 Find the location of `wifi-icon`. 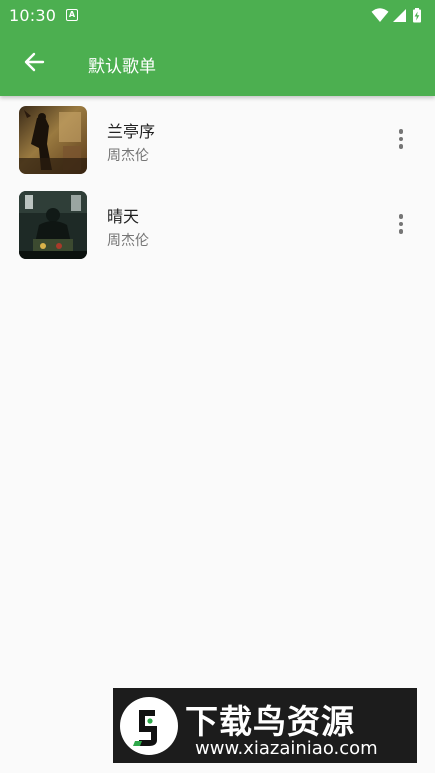

wifi-icon is located at coordinates (380, 15).